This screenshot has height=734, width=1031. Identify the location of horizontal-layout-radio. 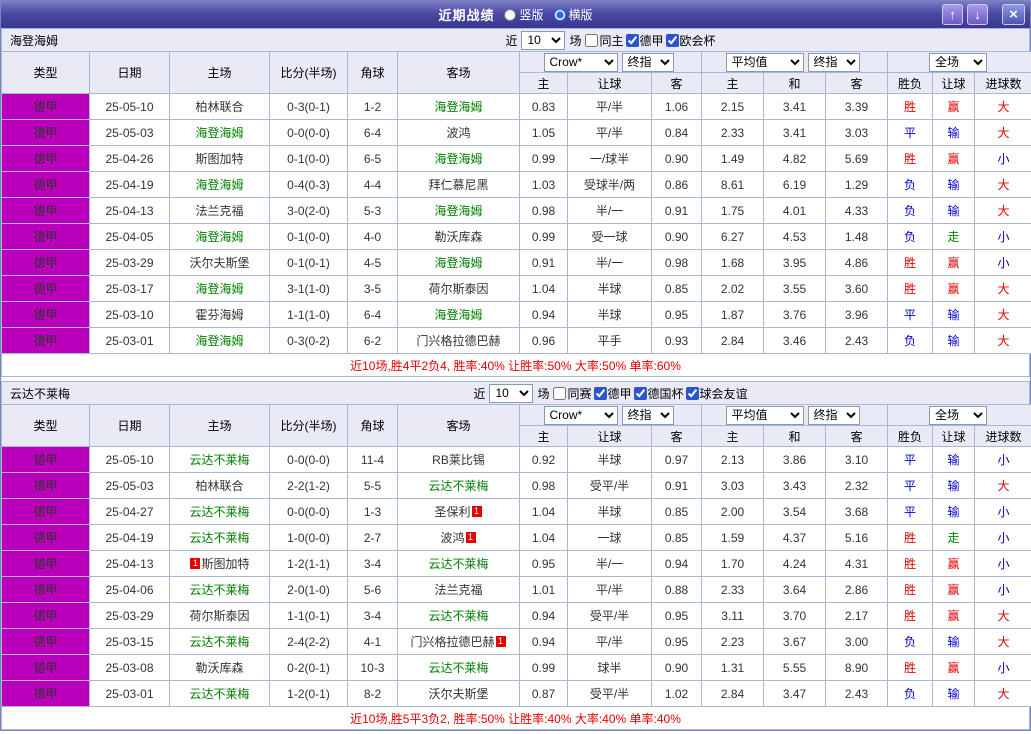
(559, 14).